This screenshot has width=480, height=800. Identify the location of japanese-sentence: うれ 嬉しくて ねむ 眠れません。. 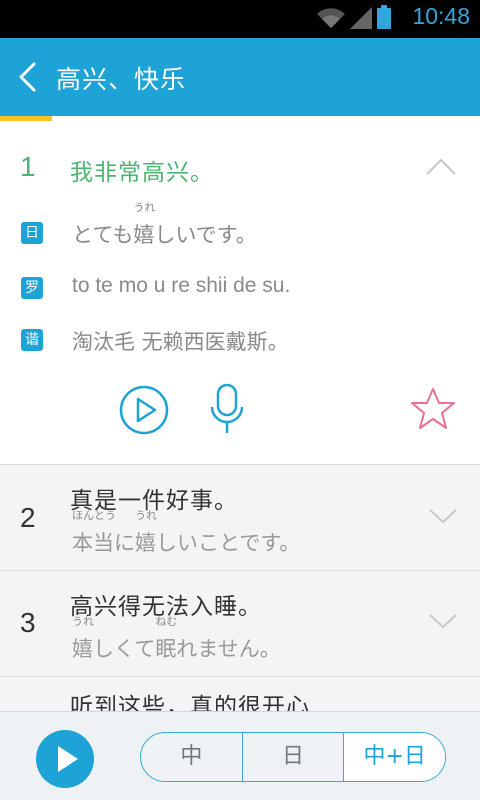
(176, 638).